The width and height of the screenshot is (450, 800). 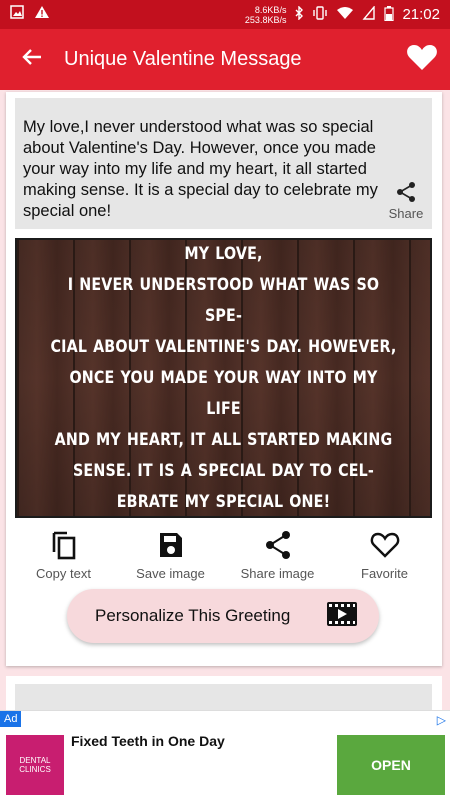 I want to click on wifi-icon, so click(x=345, y=14).